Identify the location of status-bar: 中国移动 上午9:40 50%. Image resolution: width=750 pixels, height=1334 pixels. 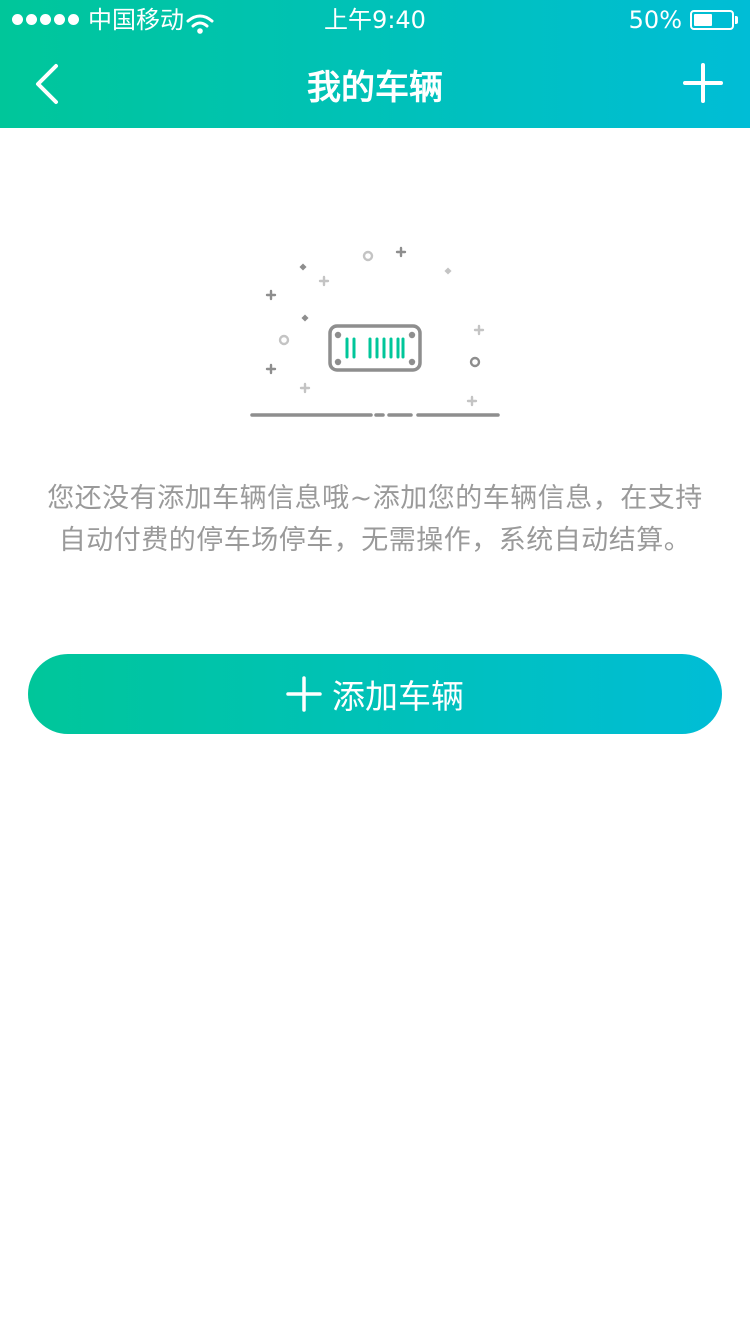
(375, 20).